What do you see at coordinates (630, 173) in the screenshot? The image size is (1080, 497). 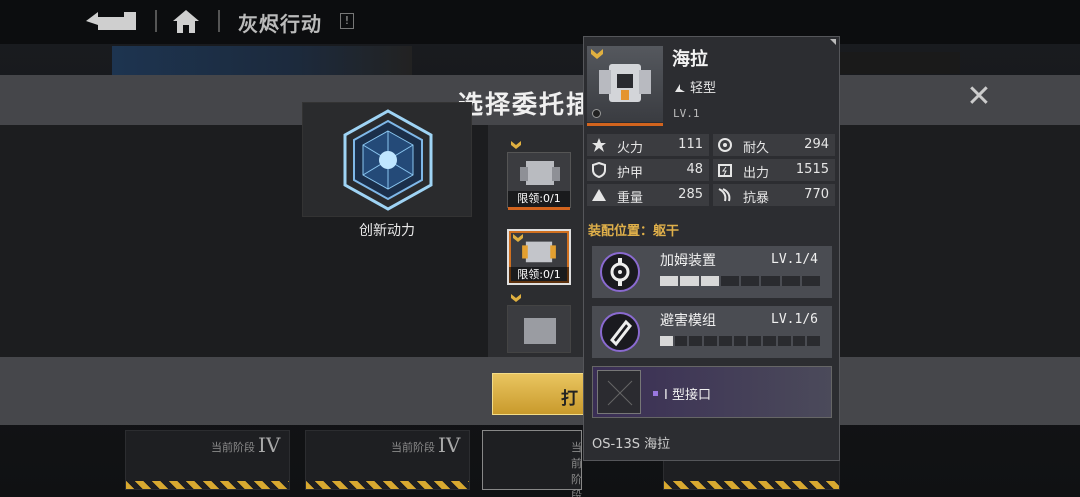 I see `stat-label: 护甲` at bounding box center [630, 173].